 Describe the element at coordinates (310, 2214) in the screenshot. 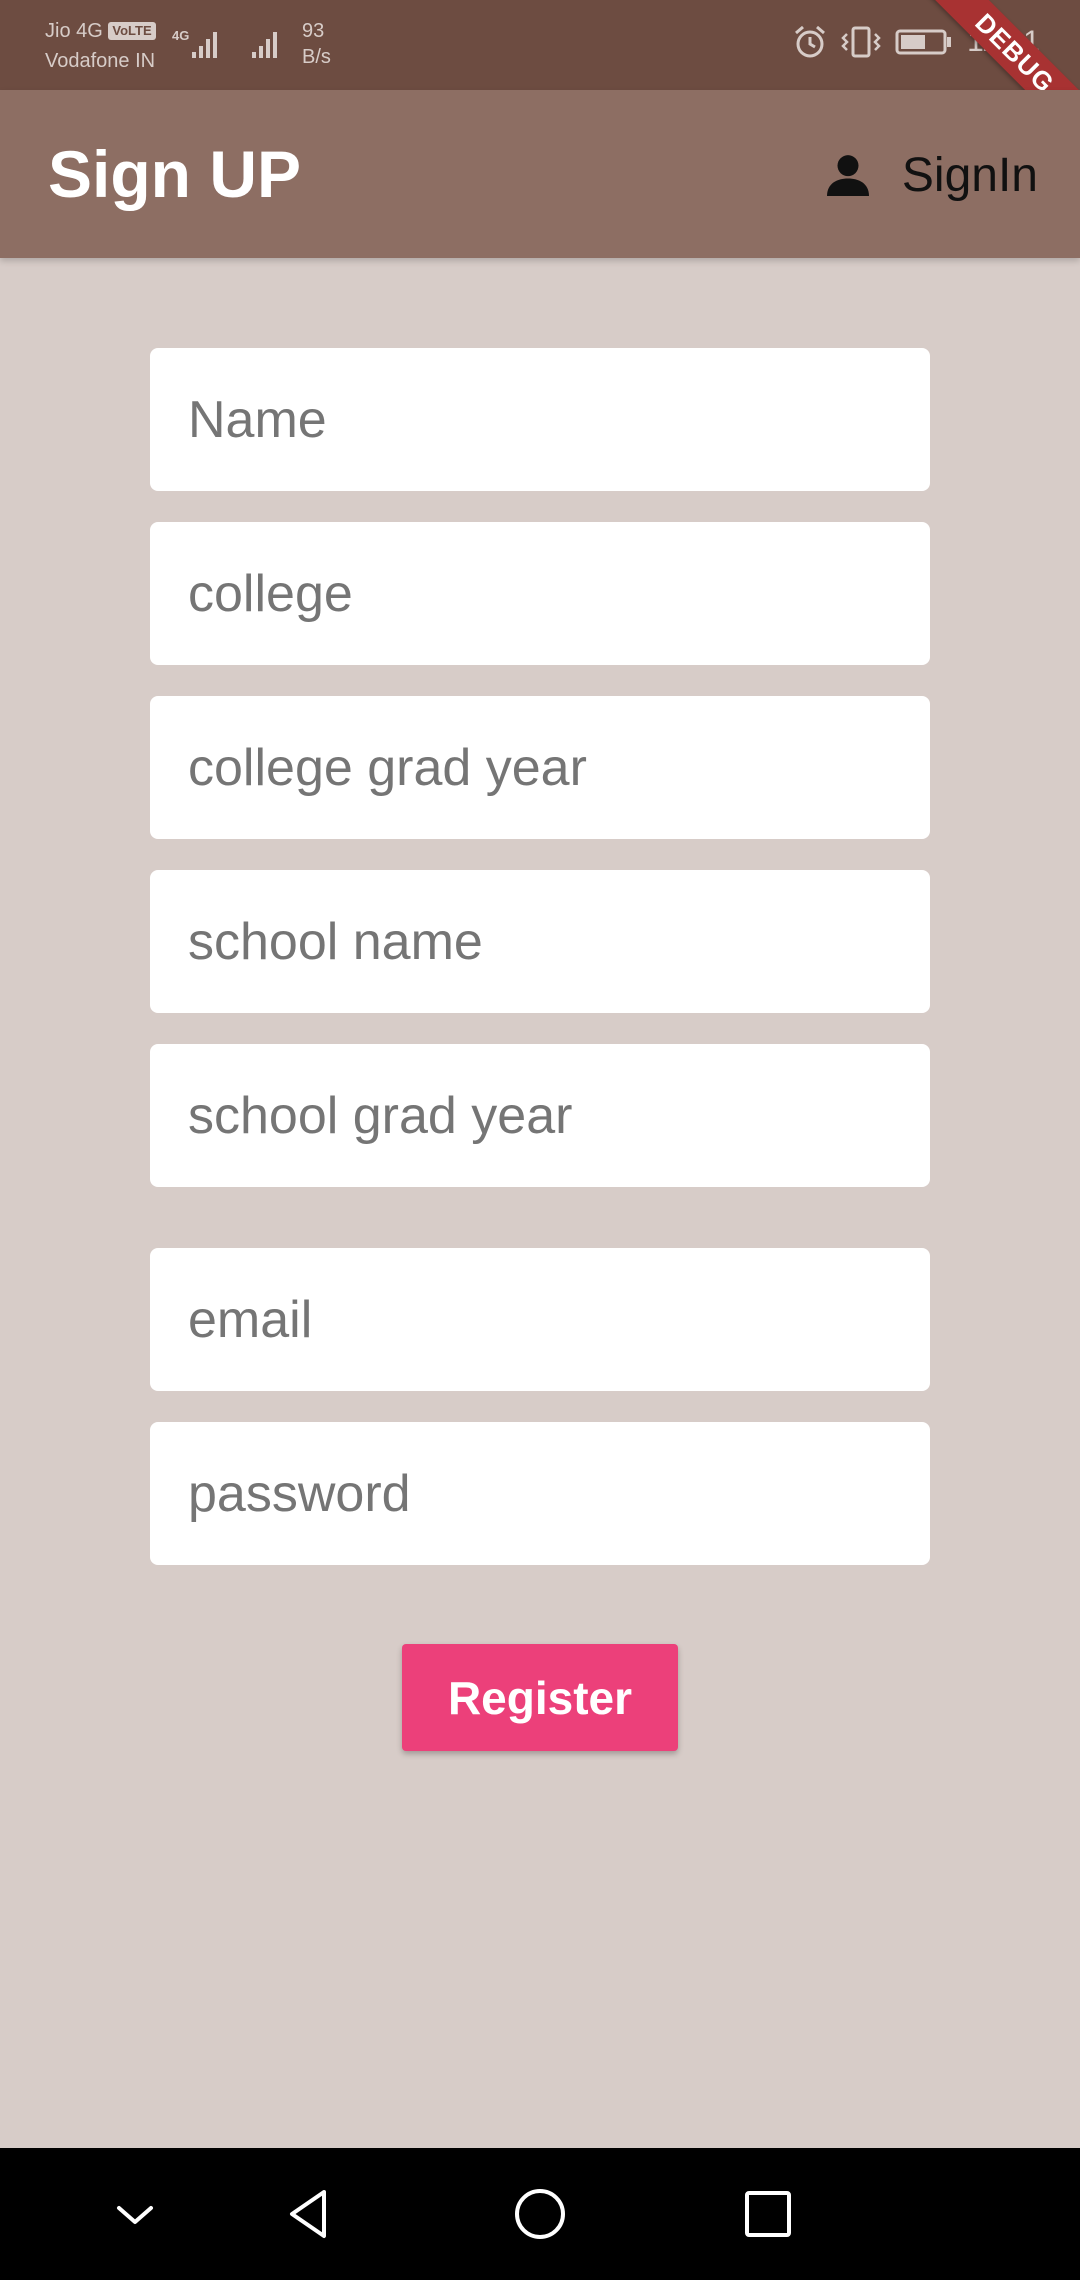

I see `back-triangle-icon` at that location.